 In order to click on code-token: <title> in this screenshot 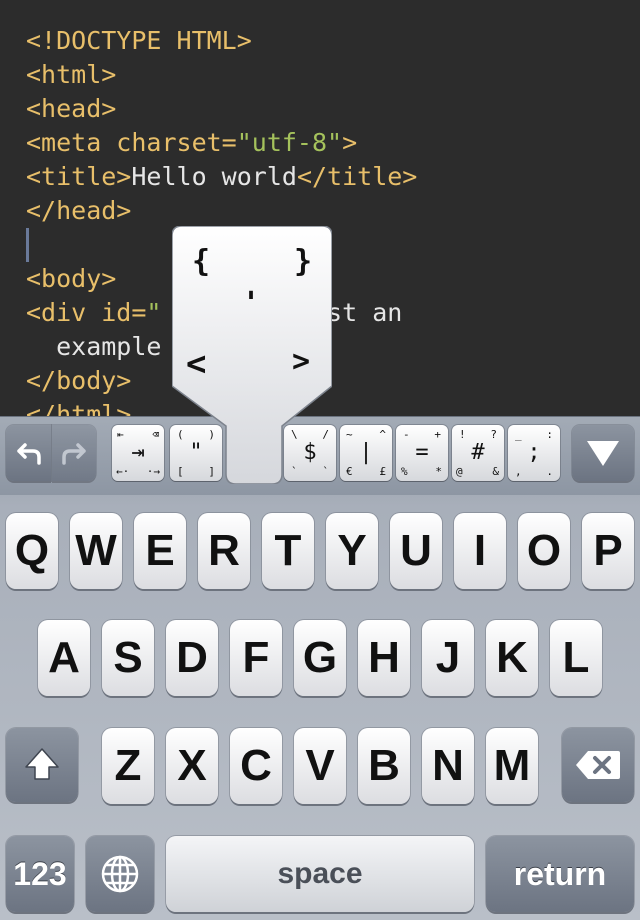, I will do `click(79, 176)`.